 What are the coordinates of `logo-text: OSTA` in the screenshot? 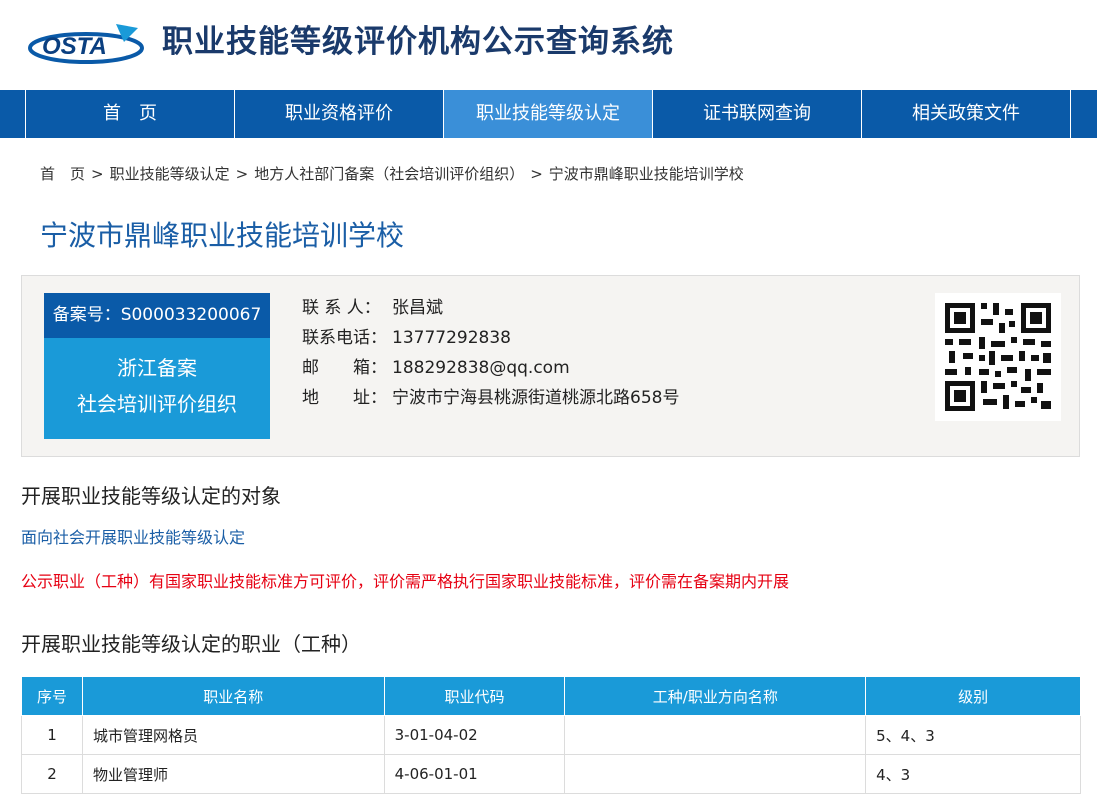 It's located at (74, 46).